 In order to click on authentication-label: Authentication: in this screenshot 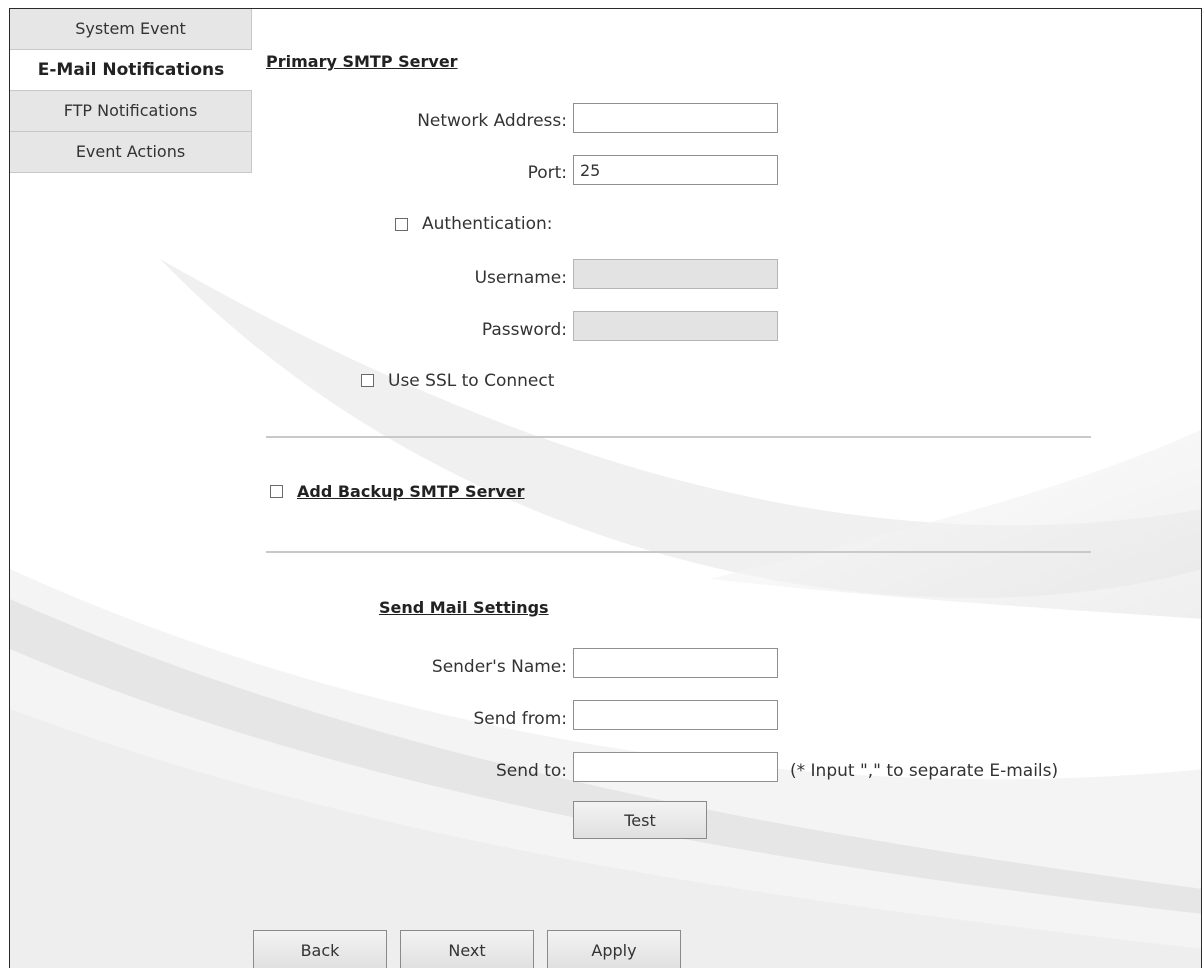, I will do `click(487, 224)`.